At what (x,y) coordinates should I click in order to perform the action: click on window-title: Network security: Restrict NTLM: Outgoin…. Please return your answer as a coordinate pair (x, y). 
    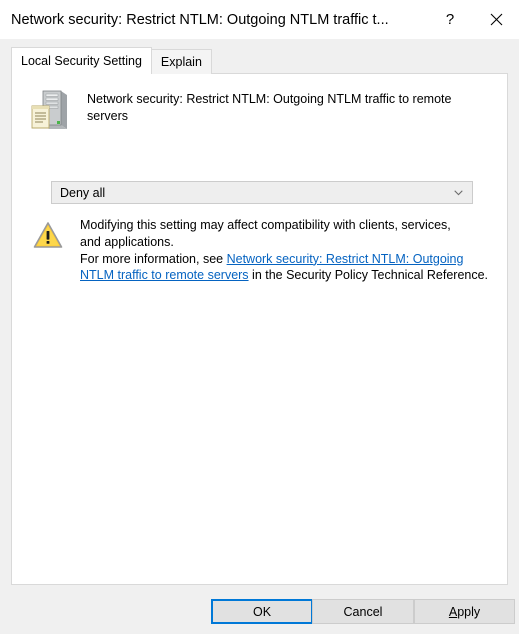
    Looking at the image, I should click on (200, 20).